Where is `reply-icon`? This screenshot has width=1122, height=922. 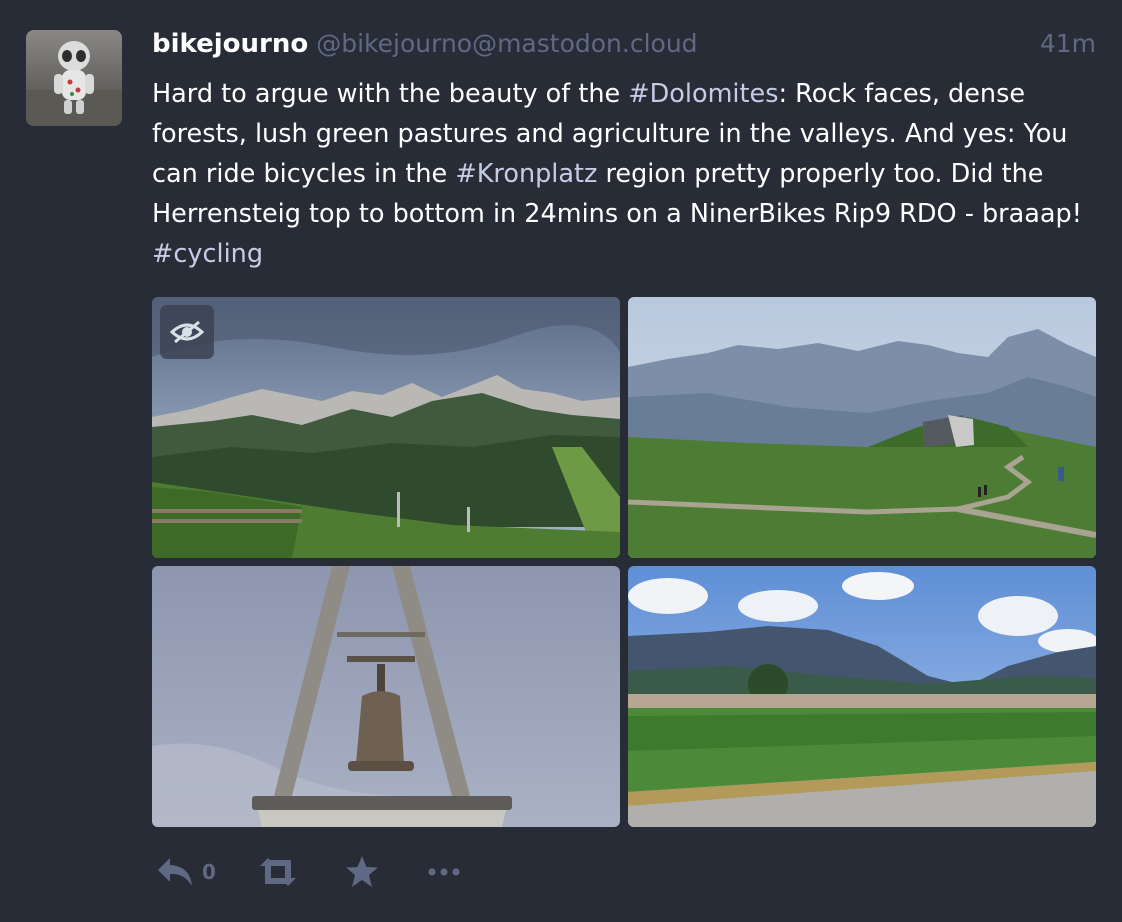 reply-icon is located at coordinates (175, 872).